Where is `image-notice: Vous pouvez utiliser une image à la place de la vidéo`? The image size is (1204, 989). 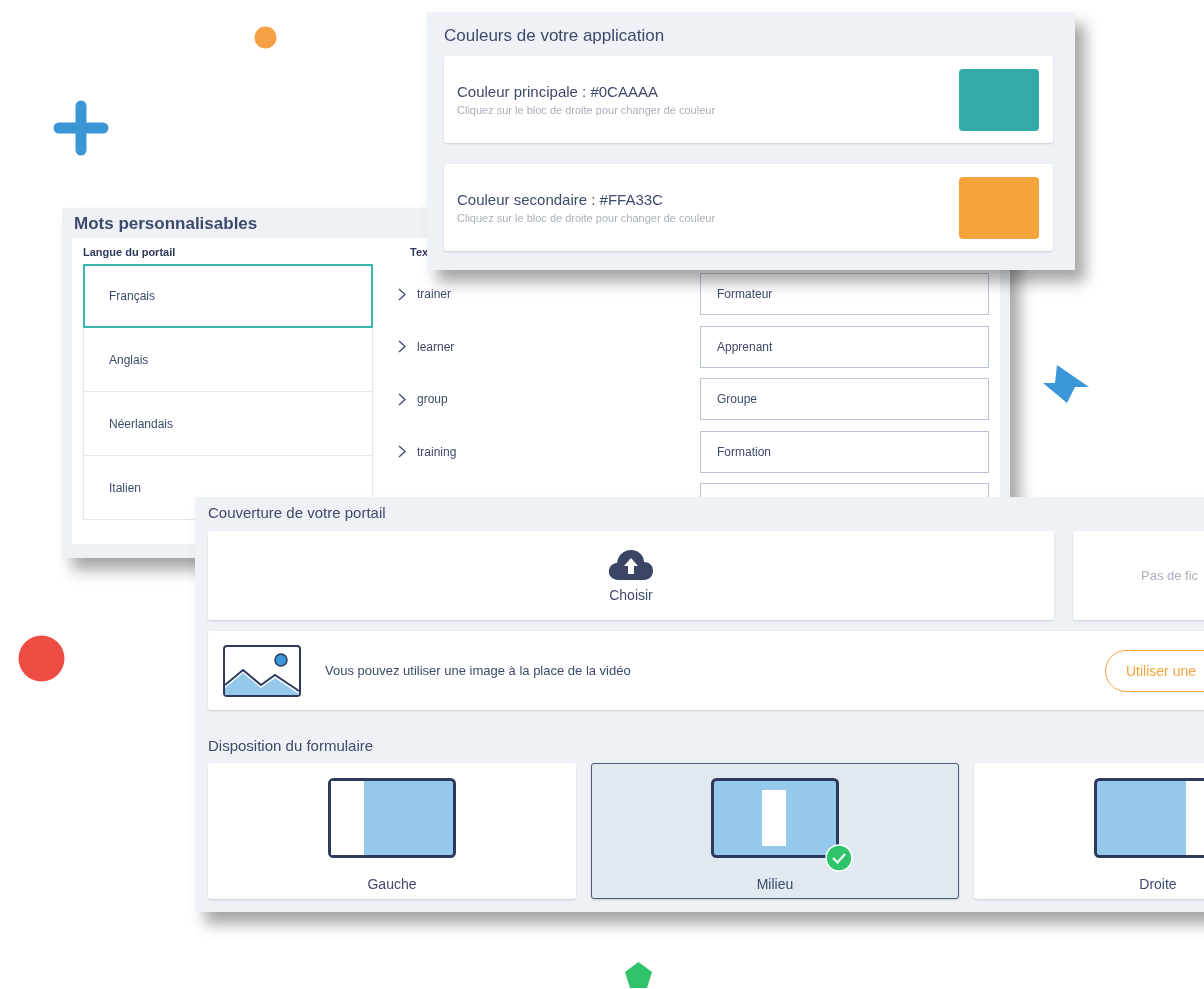 image-notice: Vous pouvez utiliser une image à la place de la vidéo is located at coordinates (478, 670).